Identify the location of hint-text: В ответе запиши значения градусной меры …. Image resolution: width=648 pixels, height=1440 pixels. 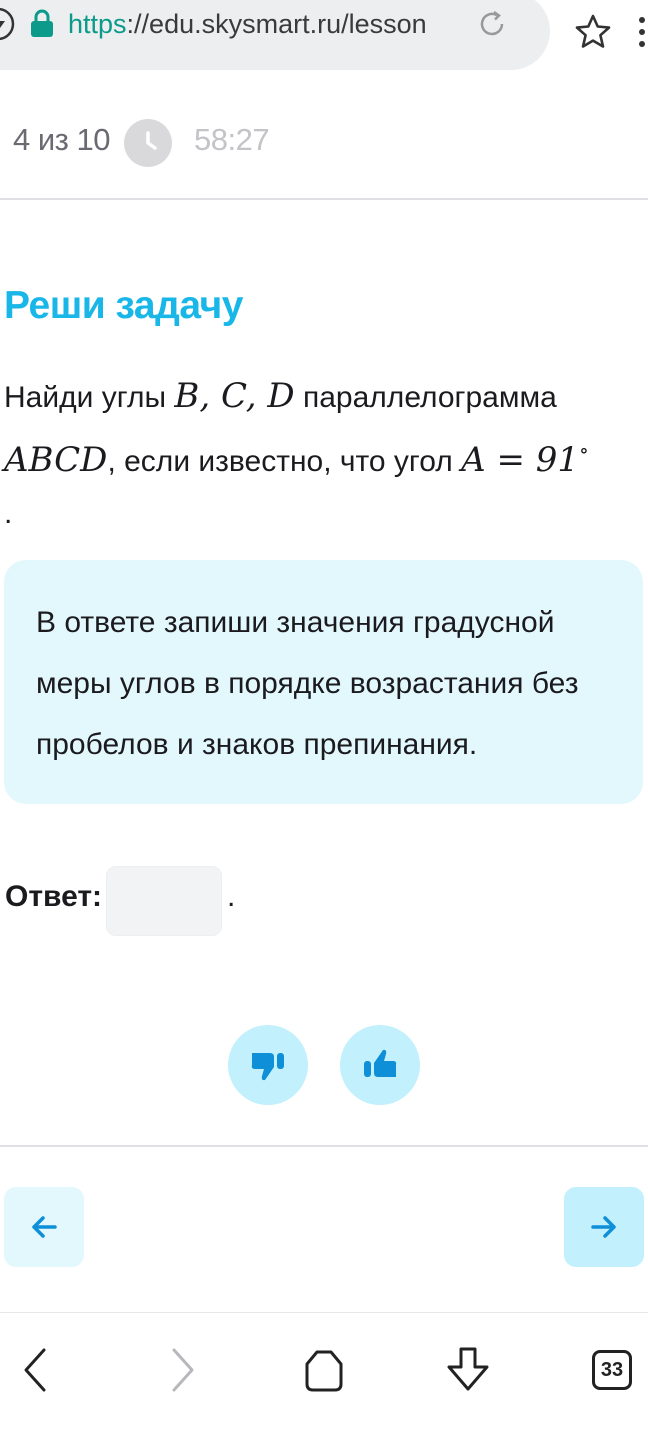
(307, 683).